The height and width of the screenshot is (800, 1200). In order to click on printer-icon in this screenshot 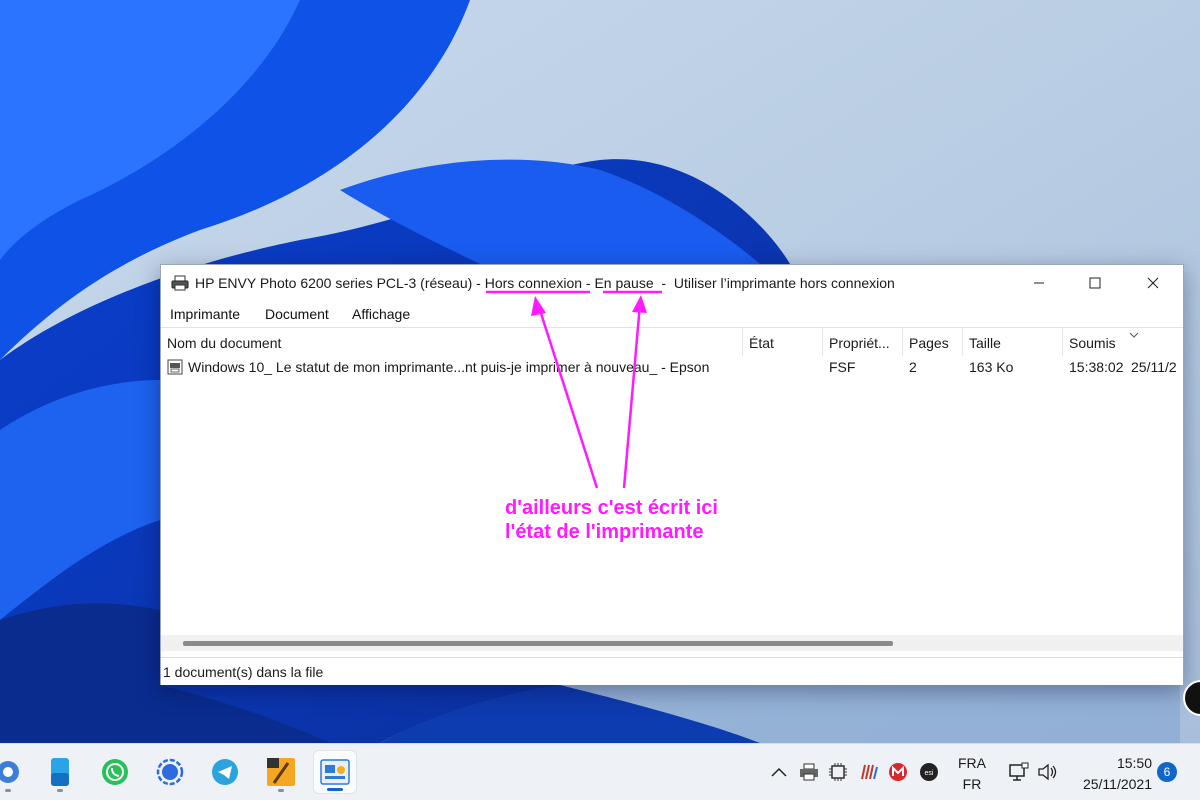, I will do `click(180, 283)`.